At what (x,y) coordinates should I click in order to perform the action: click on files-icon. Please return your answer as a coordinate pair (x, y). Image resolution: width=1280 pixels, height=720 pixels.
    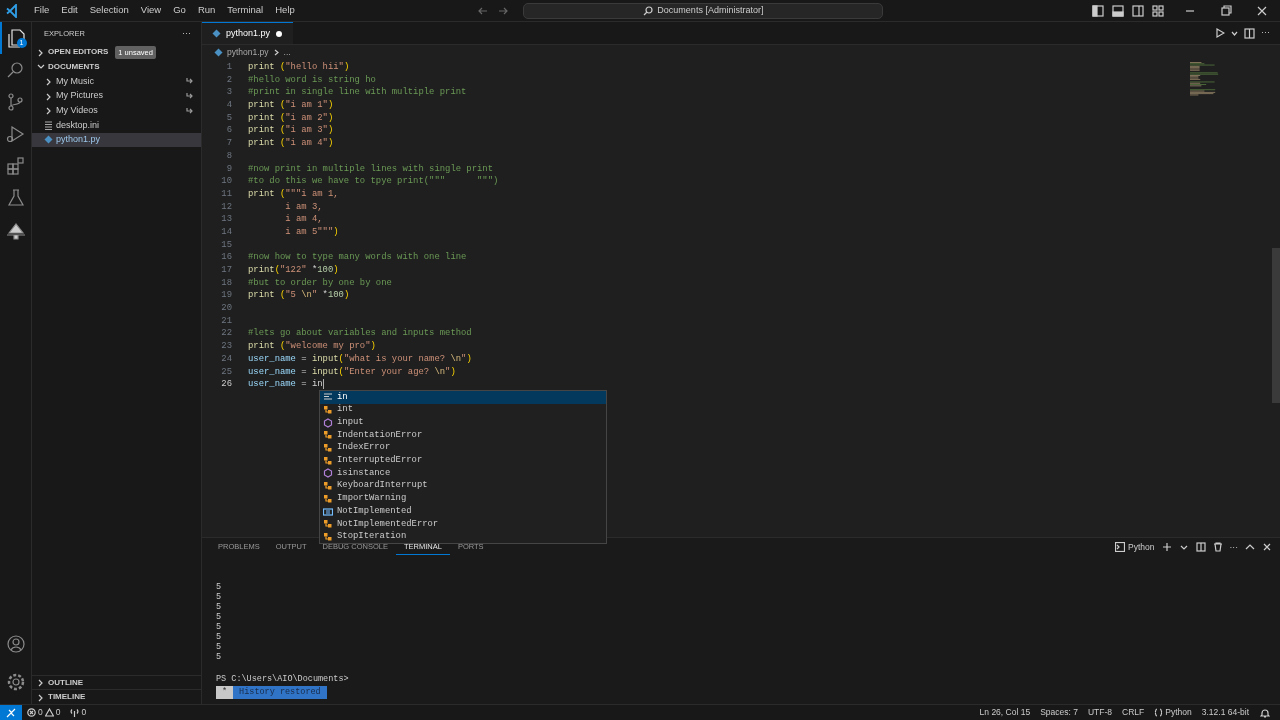
    Looking at the image, I should click on (16, 38).